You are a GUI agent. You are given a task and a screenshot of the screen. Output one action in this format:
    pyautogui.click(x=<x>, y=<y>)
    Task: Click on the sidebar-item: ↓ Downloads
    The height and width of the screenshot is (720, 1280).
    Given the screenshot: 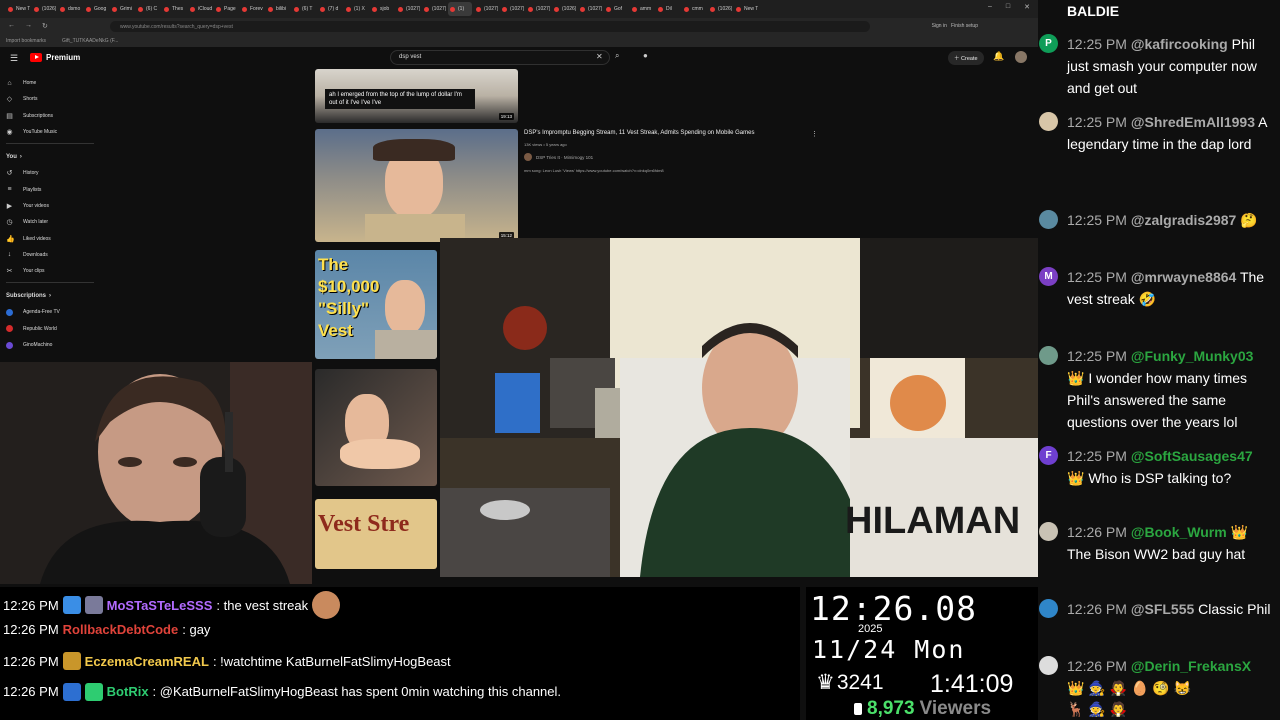 What is the action you would take?
    pyautogui.click(x=51, y=255)
    